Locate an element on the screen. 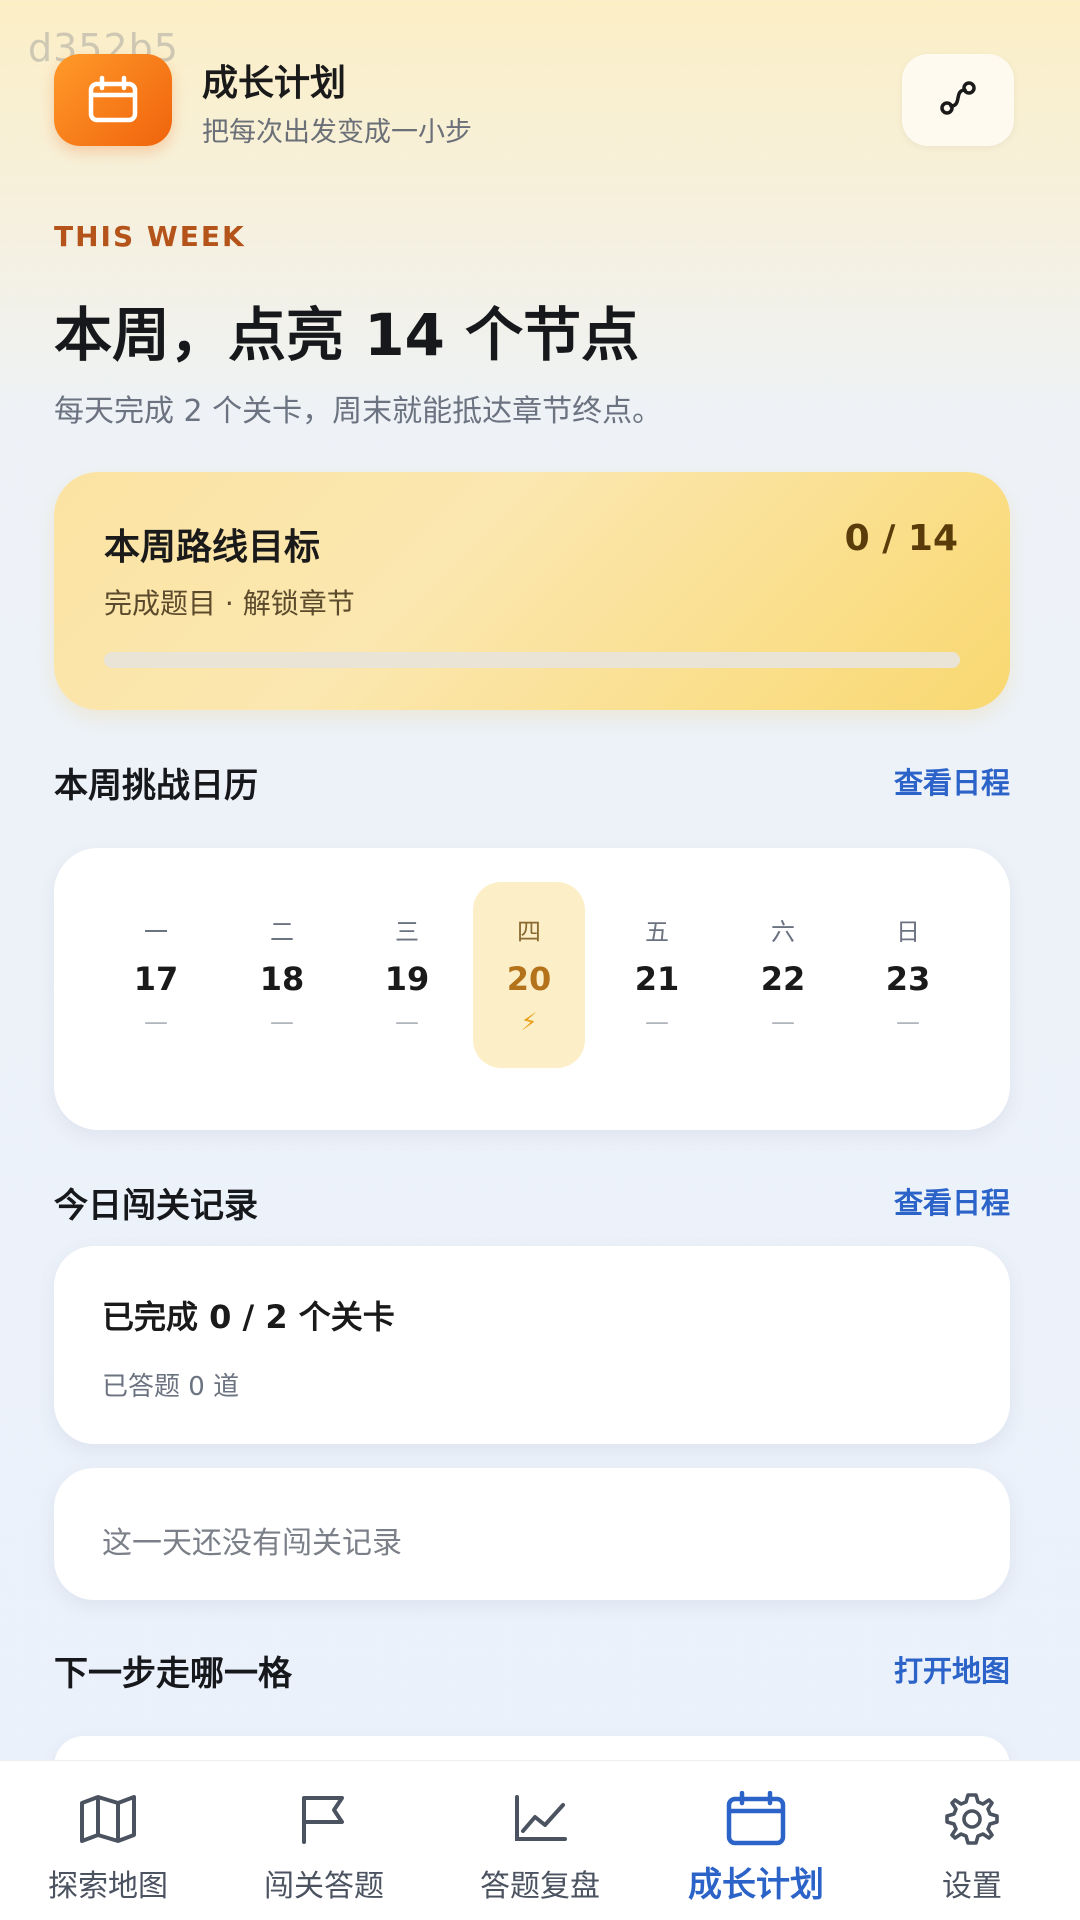 The height and width of the screenshot is (1920, 1080). nav-label: 成长计划 is located at coordinates (756, 1885).